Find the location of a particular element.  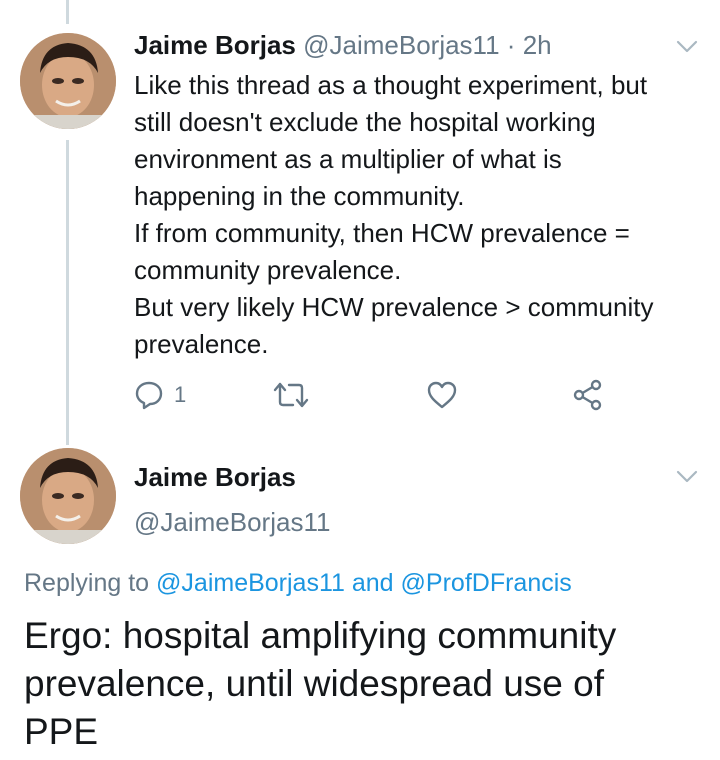

mention-link: @ProfDFrancis is located at coordinates (486, 583).